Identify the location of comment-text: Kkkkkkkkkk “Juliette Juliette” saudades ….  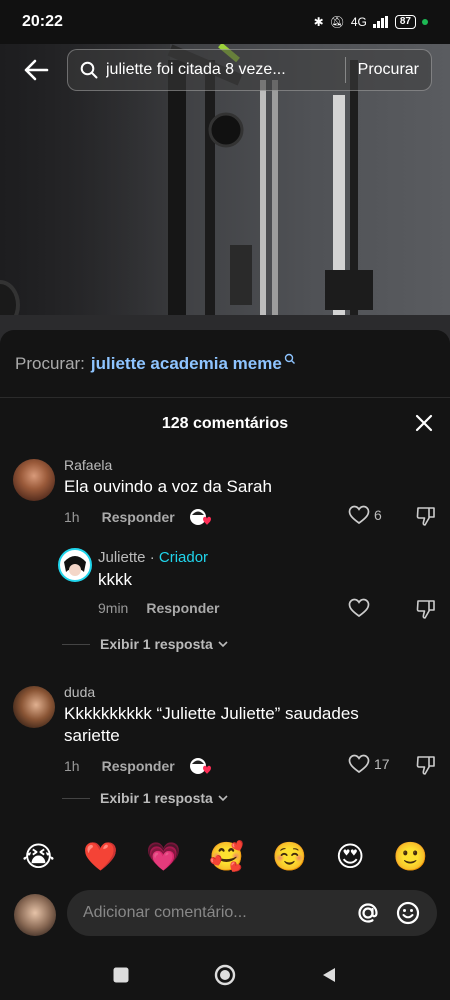
(211, 724).